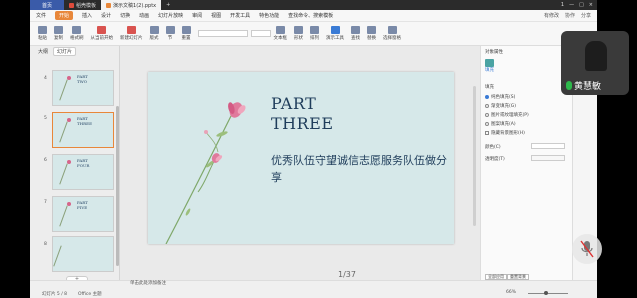  I want to click on zoom-level: 66%, so click(511, 292).